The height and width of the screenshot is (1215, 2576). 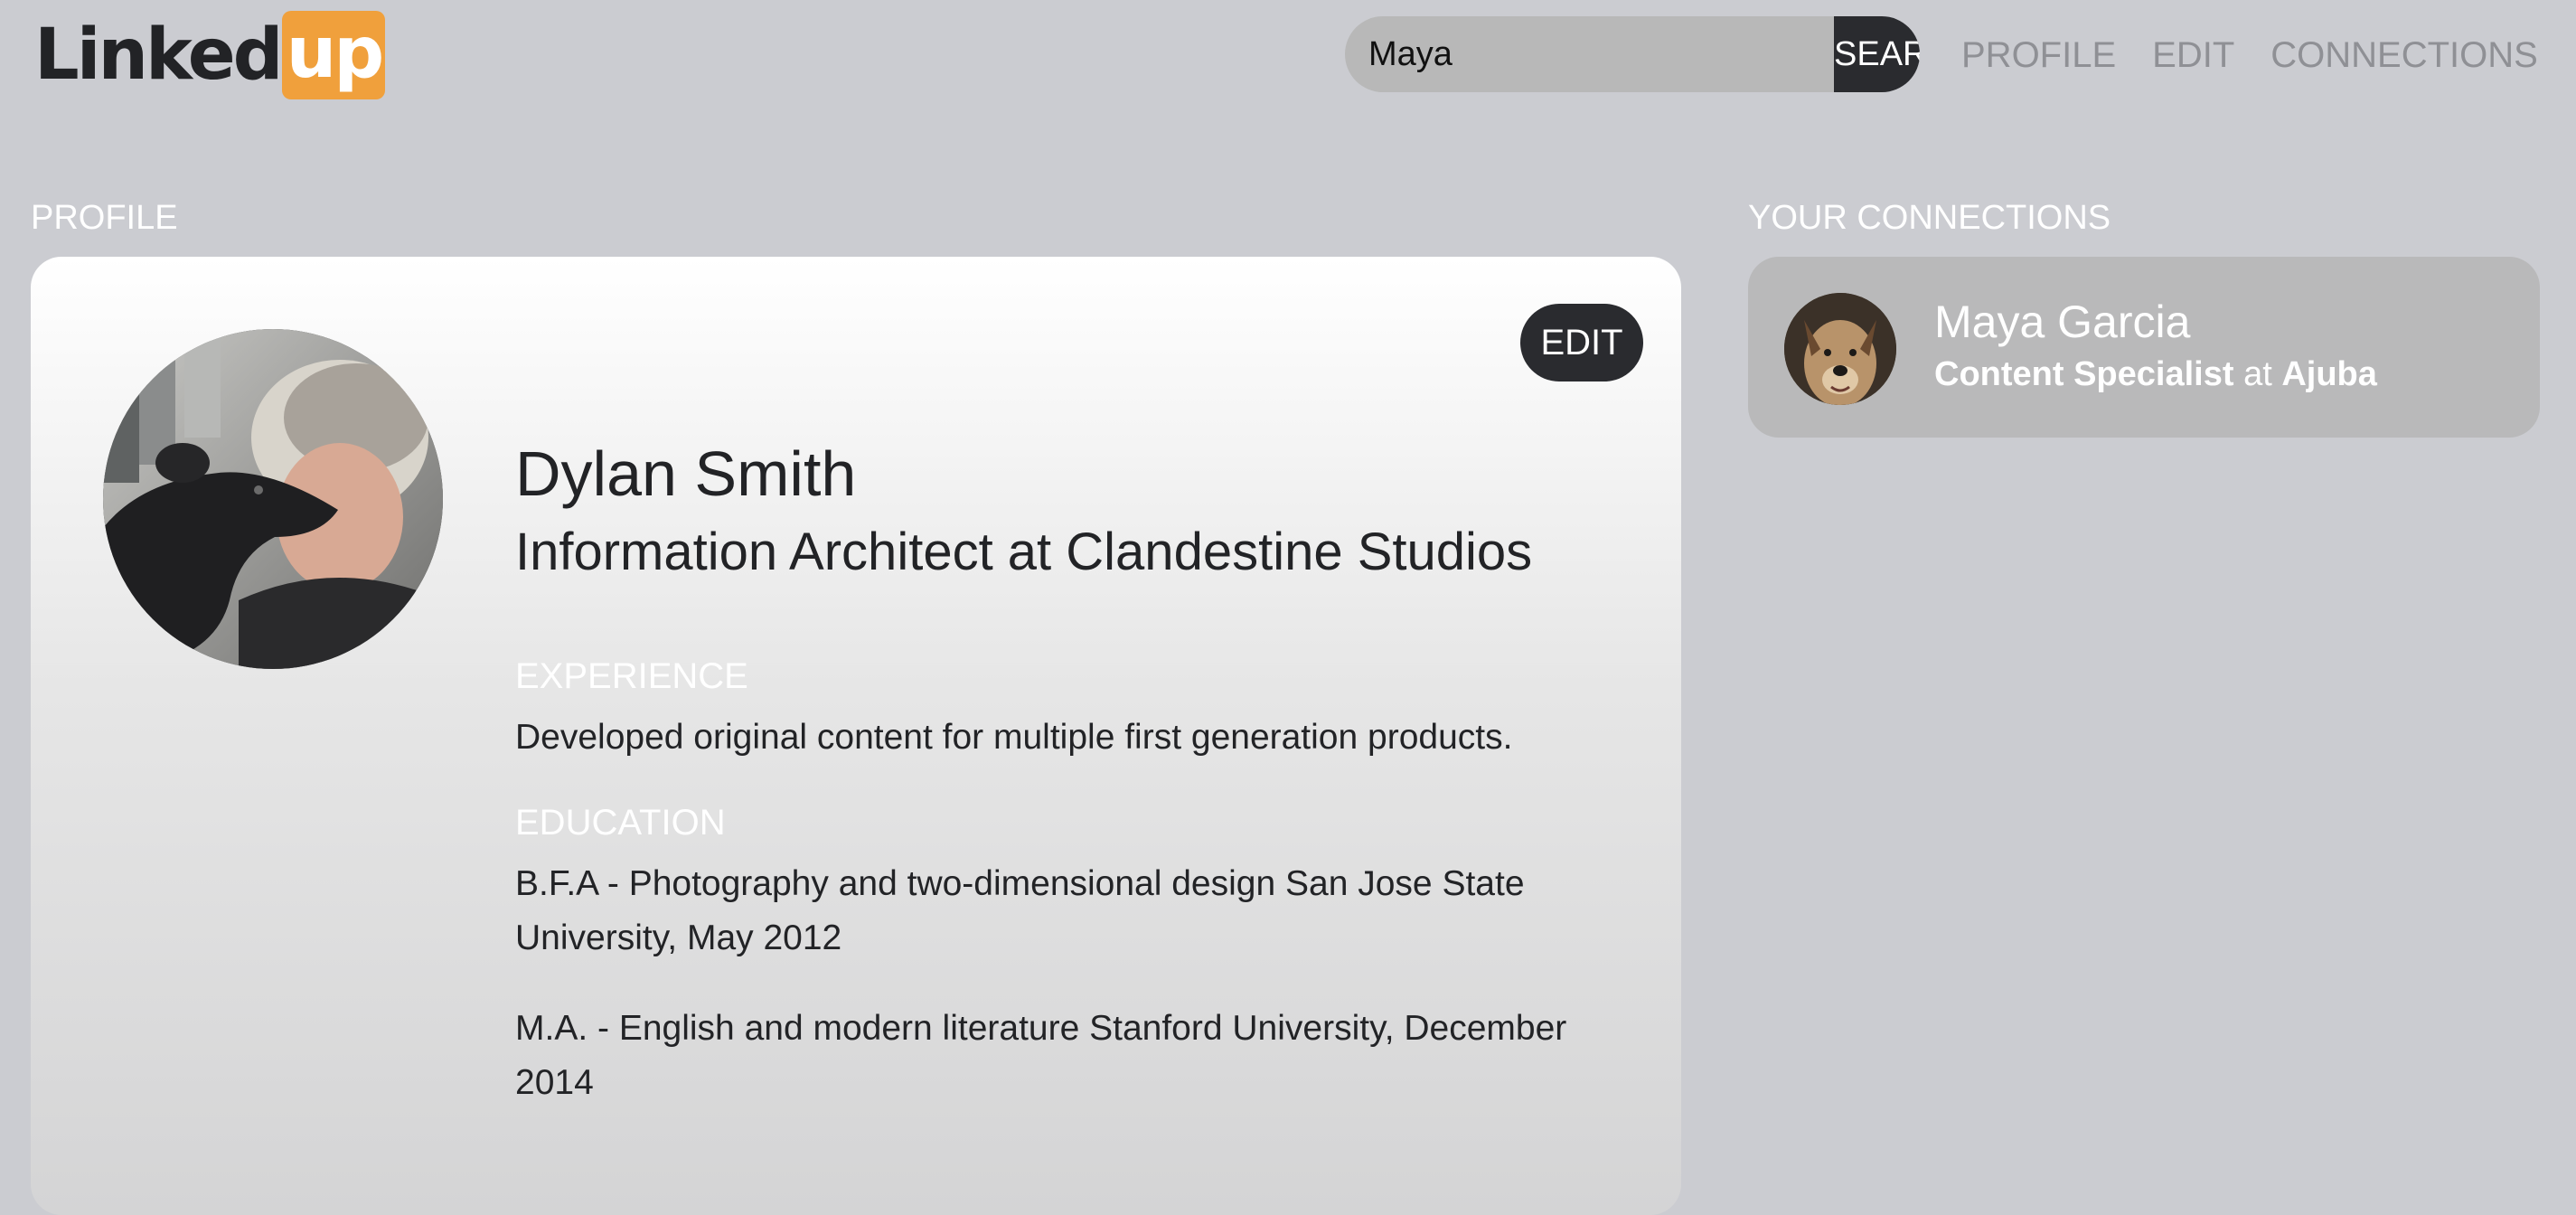 What do you see at coordinates (105, 218) in the screenshot?
I see `profile-section-label: PROFILE` at bounding box center [105, 218].